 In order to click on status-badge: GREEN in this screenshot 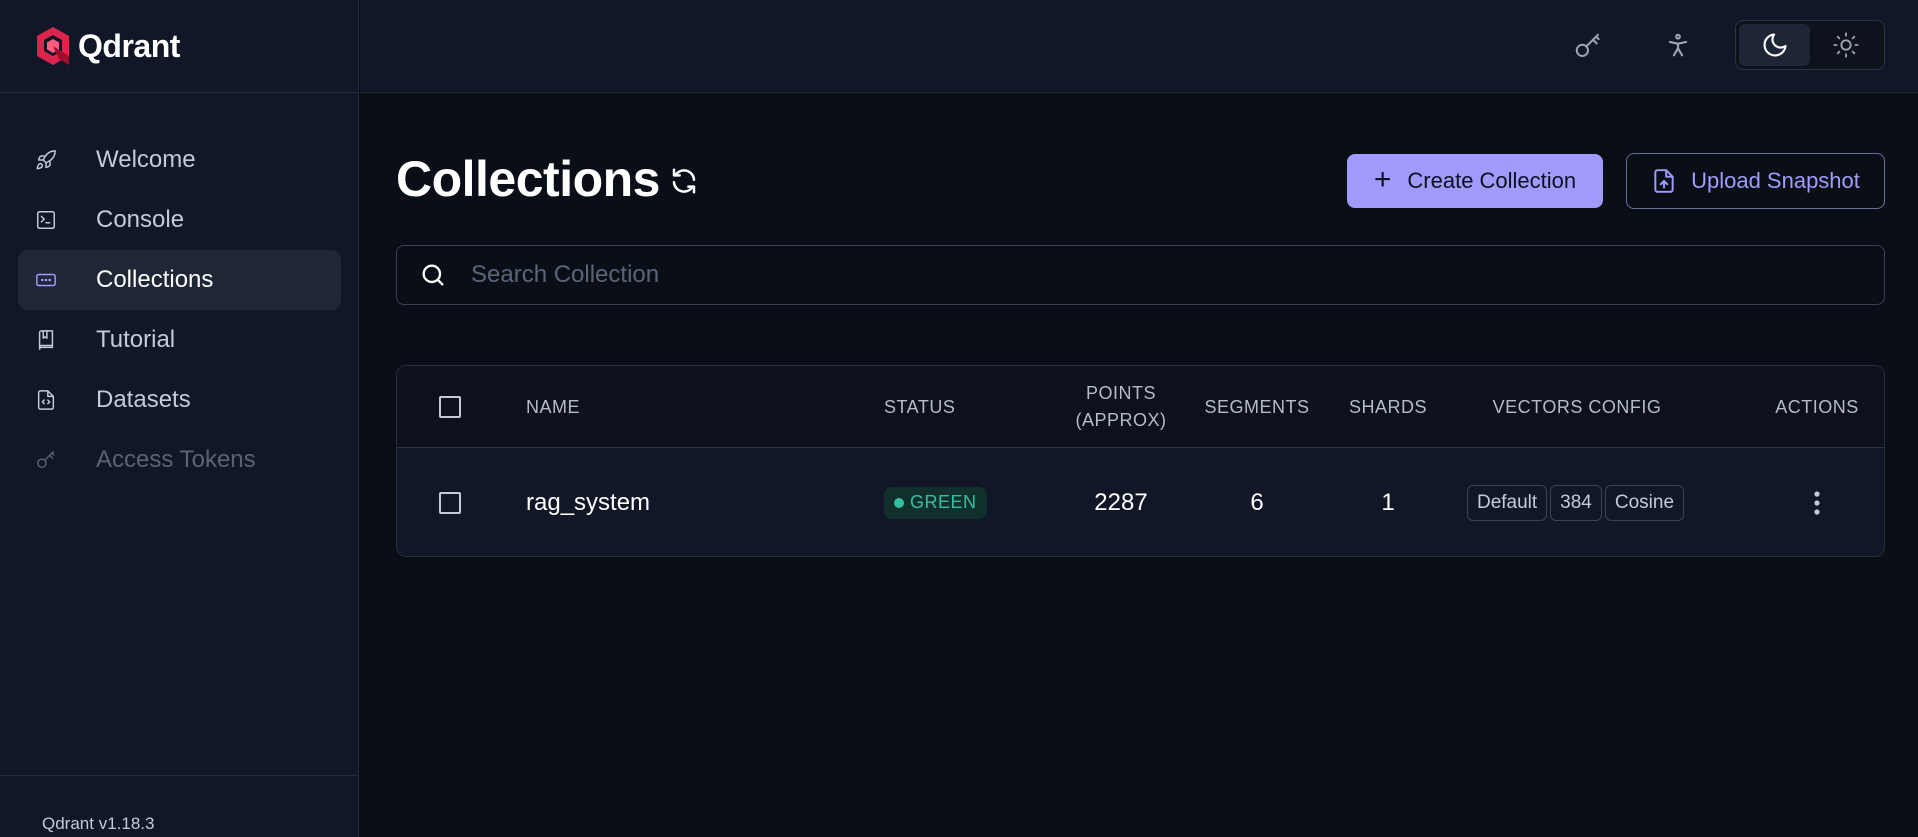, I will do `click(935, 502)`.